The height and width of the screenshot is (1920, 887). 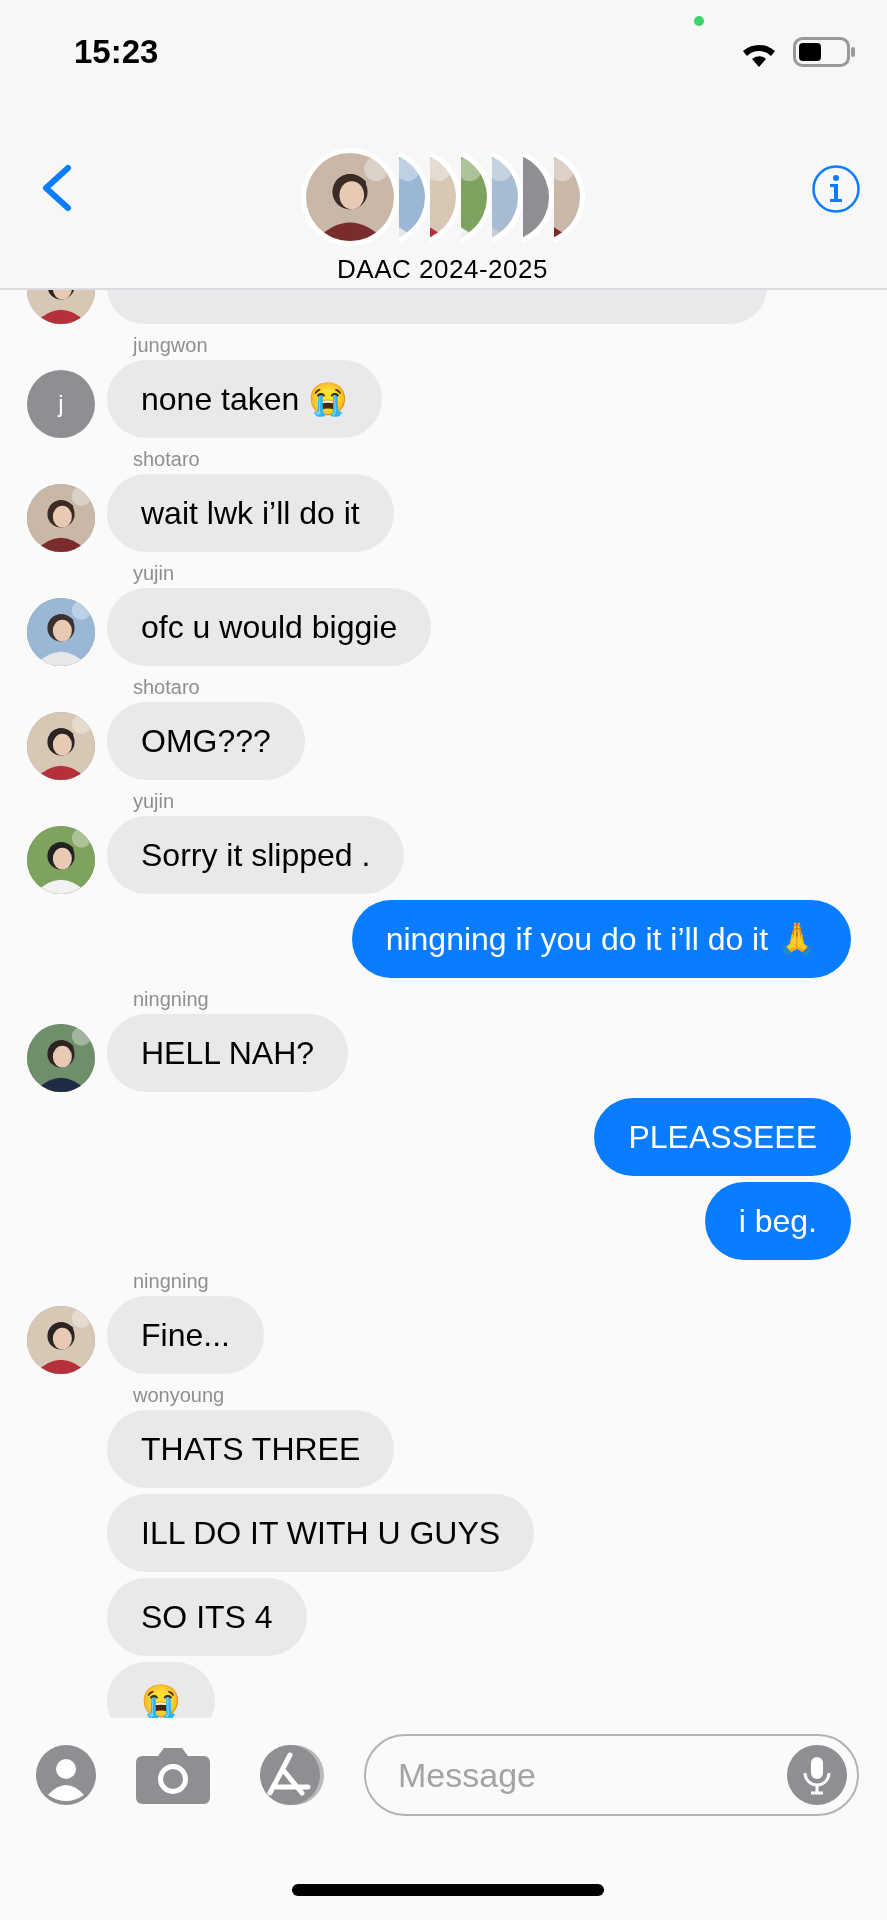 What do you see at coordinates (250, 513) in the screenshot?
I see `message-bubble: wait lwk i’ll do it` at bounding box center [250, 513].